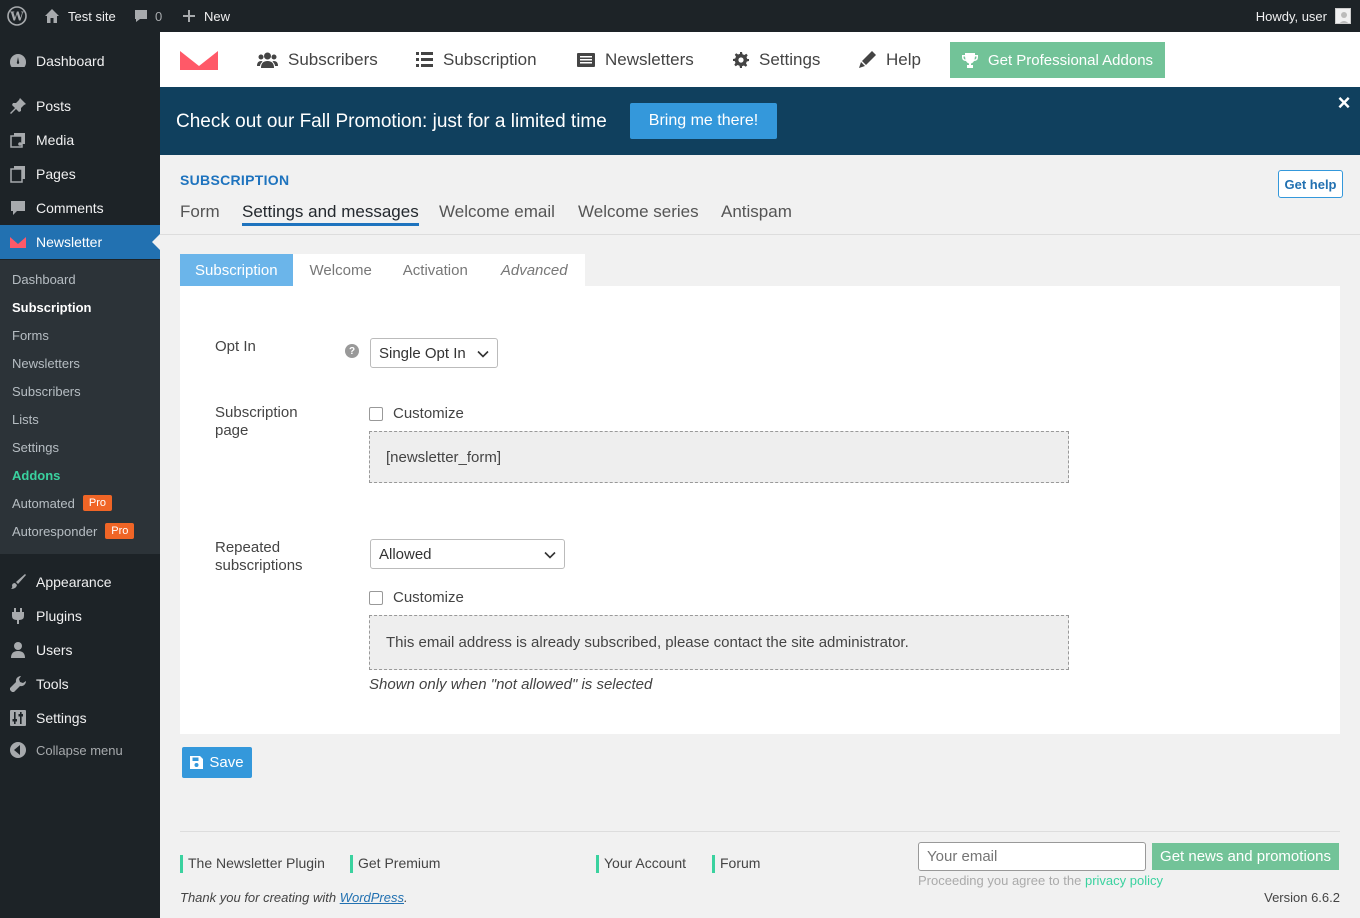 This screenshot has height=918, width=1360. Describe the element at coordinates (18, 750) in the screenshot. I see `collapse-arrow-icon` at that location.